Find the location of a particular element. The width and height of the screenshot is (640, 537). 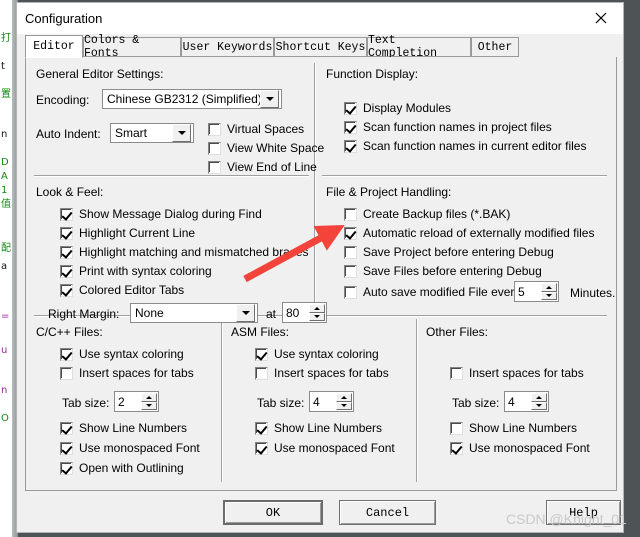

auto-save-minutes-stepper: 5 is located at coordinates (536, 291).